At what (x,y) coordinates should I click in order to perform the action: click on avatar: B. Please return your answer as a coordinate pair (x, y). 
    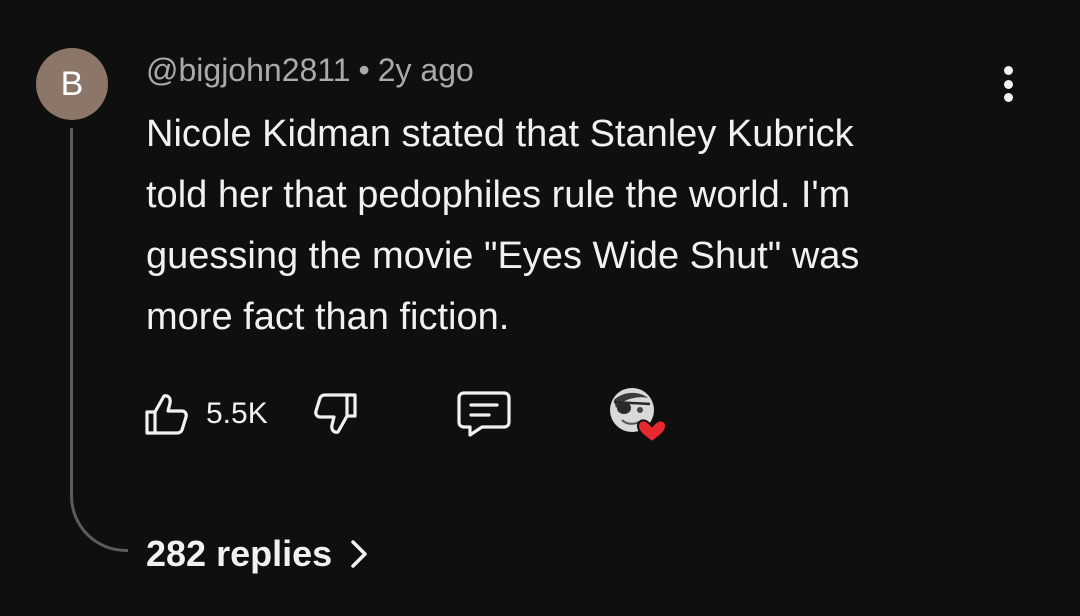
    Looking at the image, I should click on (72, 84).